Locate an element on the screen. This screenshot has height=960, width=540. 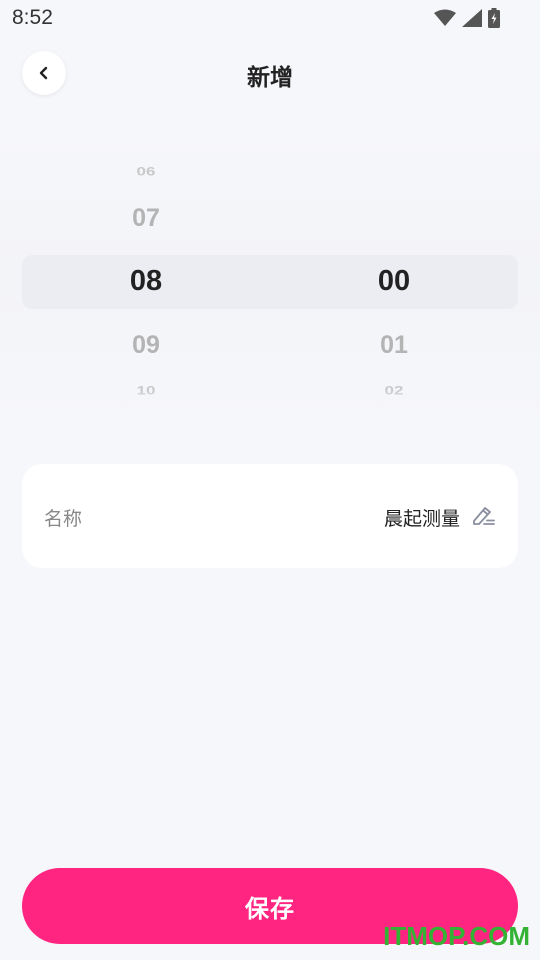
edit-pencil-icon is located at coordinates (483, 515).